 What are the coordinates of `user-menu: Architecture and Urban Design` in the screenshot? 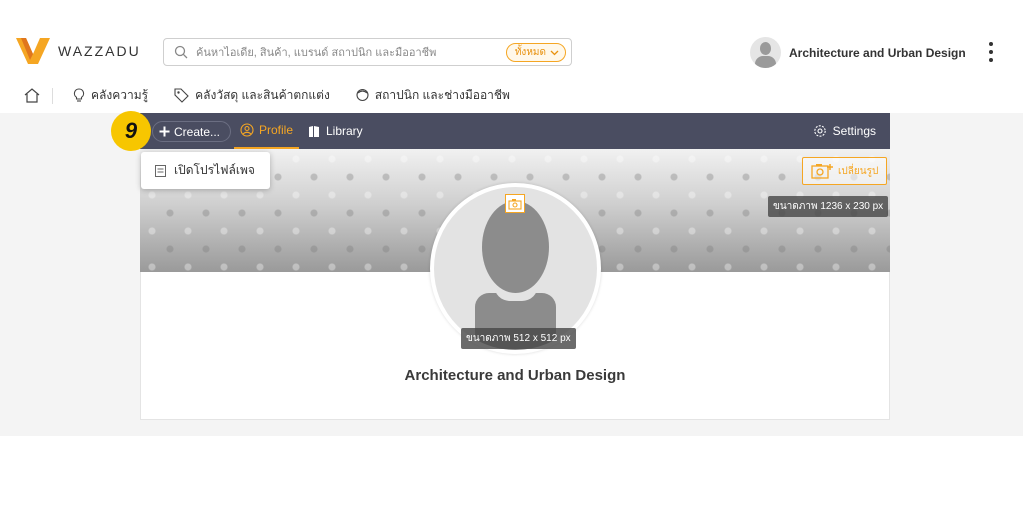 It's located at (858, 52).